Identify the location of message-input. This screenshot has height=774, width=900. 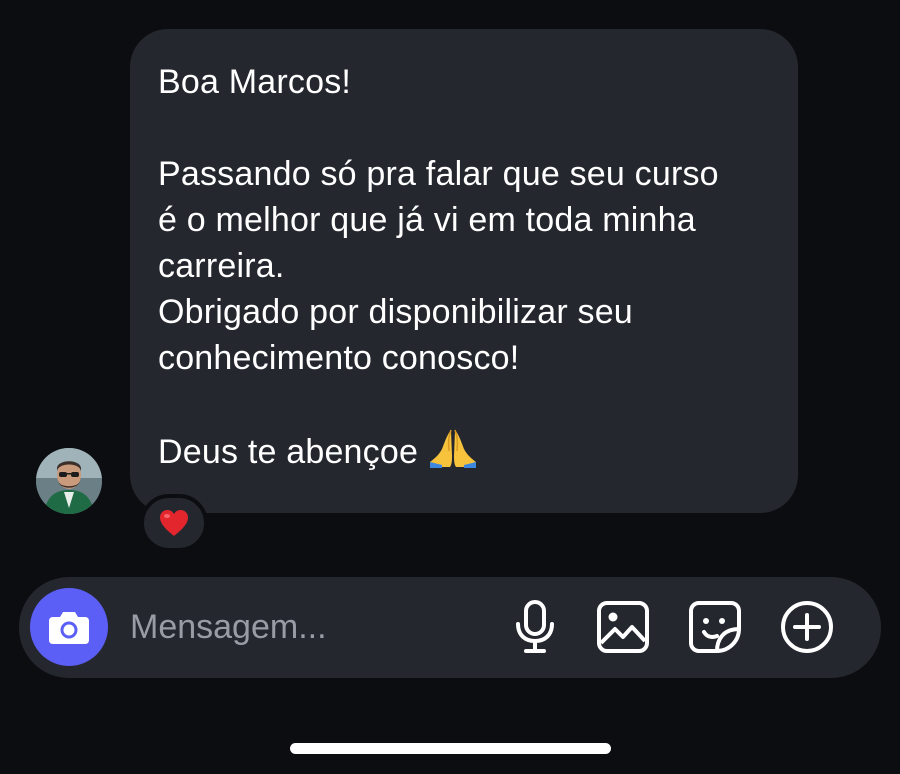
(310, 627).